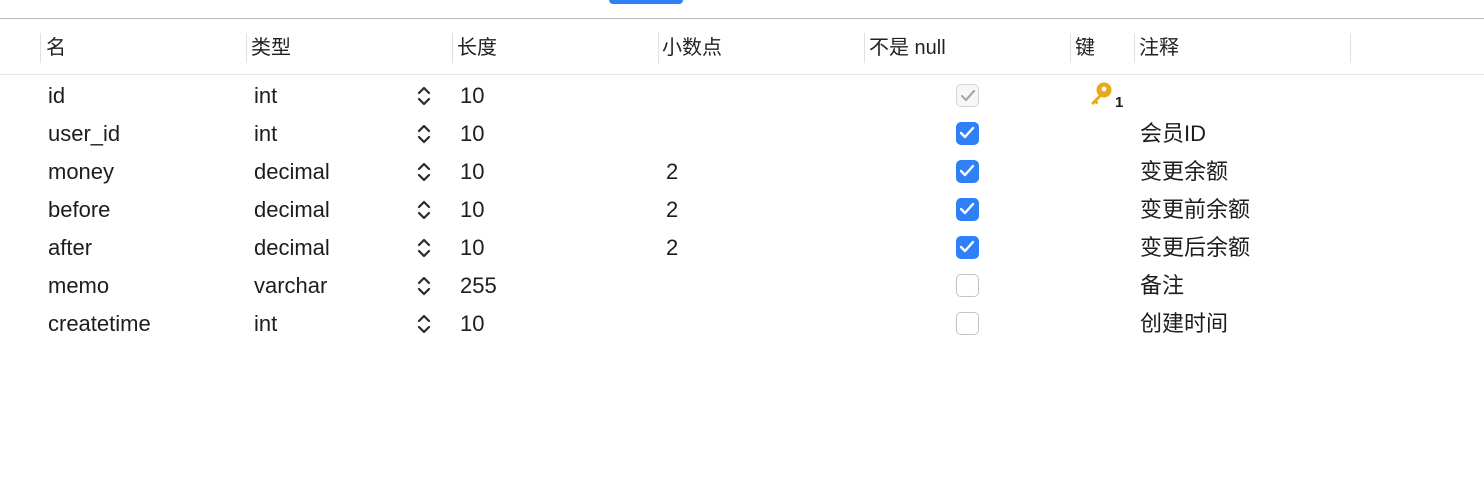  What do you see at coordinates (1159, 48) in the screenshot?
I see `column-header-comment: 注释` at bounding box center [1159, 48].